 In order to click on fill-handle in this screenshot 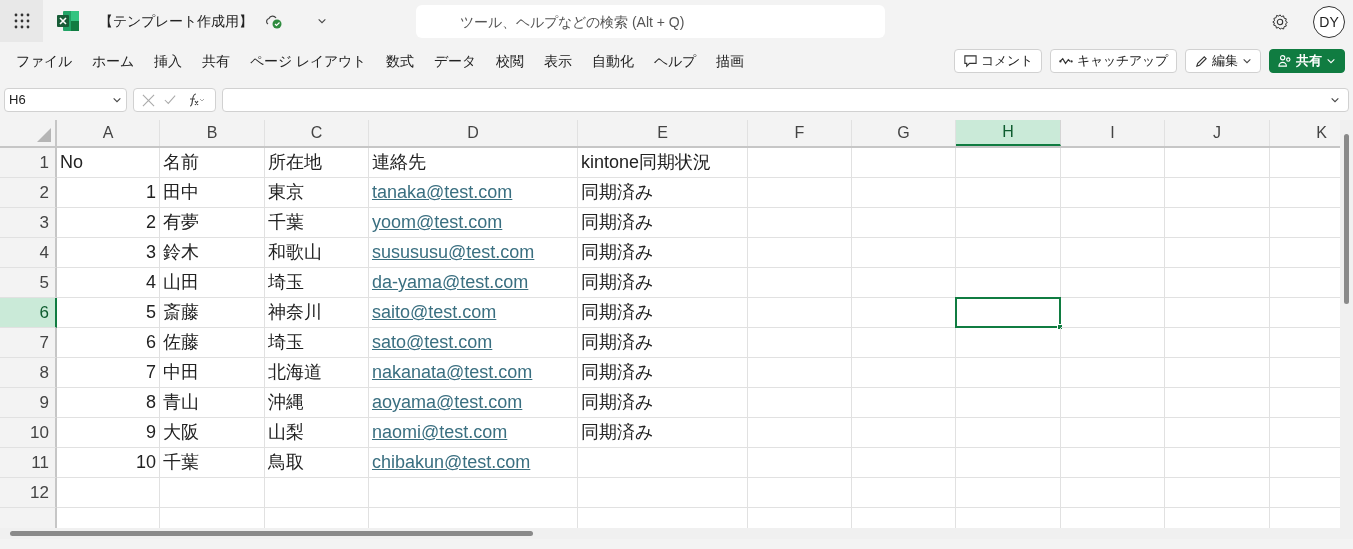, I will do `click(1060, 327)`.